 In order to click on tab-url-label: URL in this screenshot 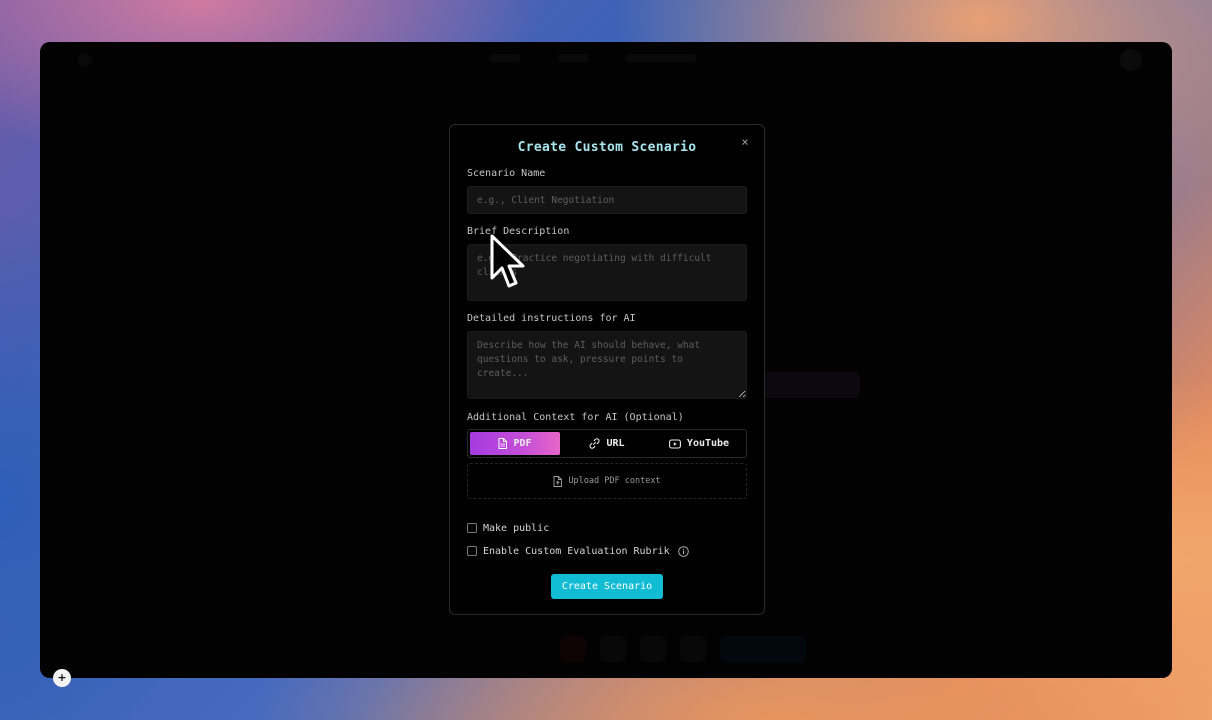, I will do `click(615, 443)`.